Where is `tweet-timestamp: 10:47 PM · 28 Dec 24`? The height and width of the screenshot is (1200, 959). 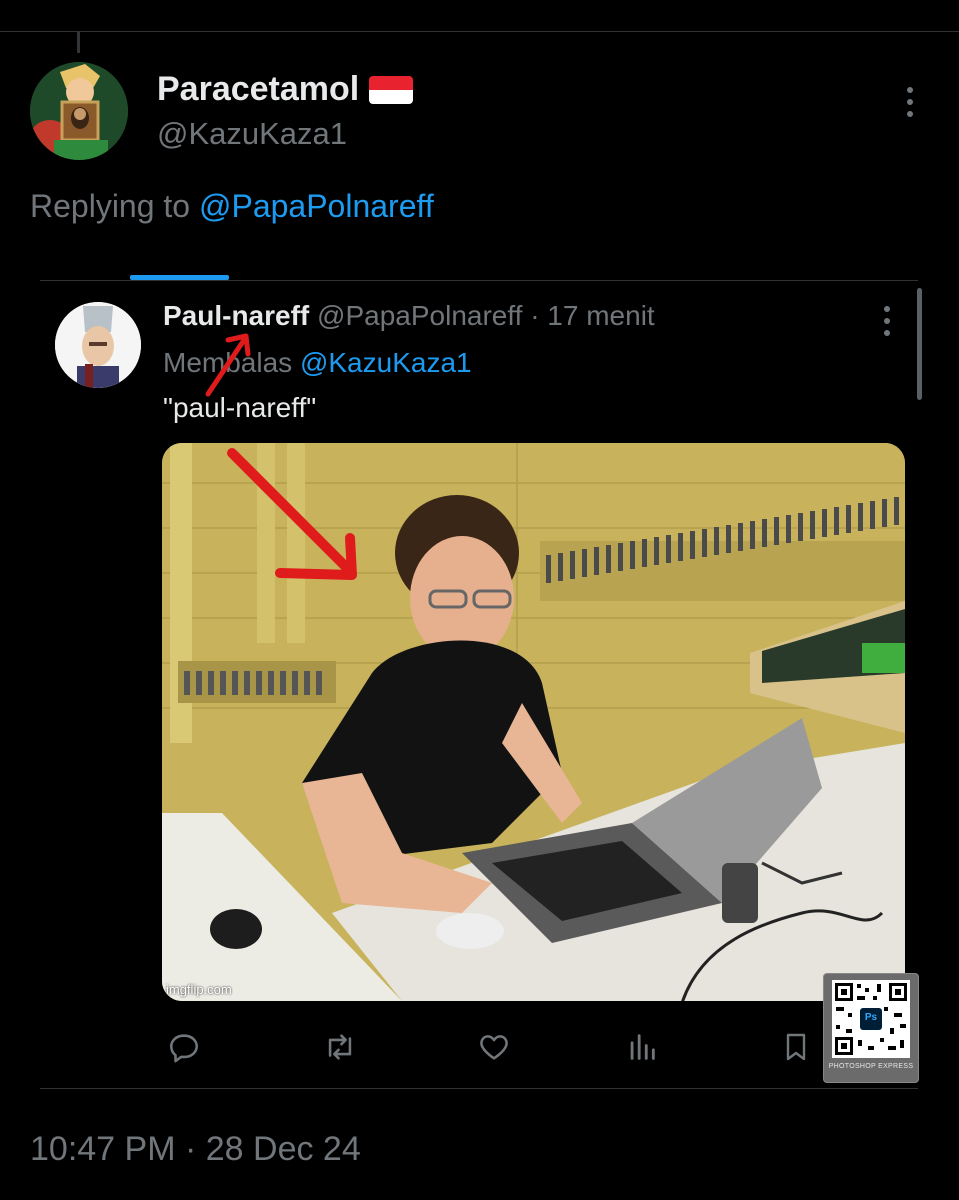 tweet-timestamp: 10:47 PM · 28 Dec 24 is located at coordinates (195, 1149).